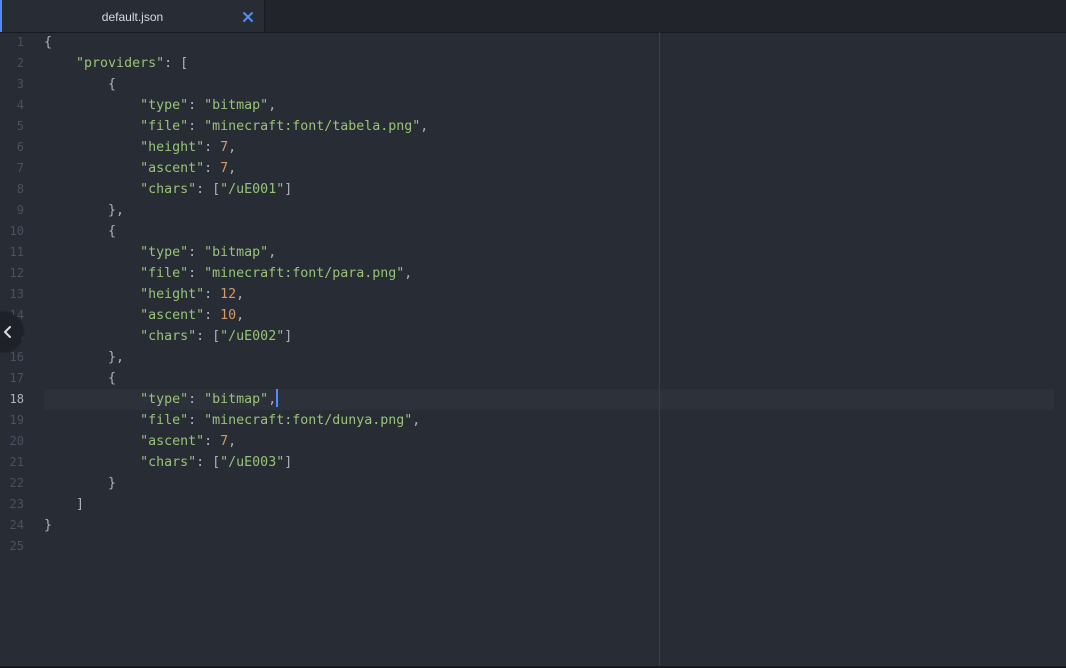 The height and width of the screenshot is (668, 1066). I want to click on string-token: "chars", so click(168, 336).